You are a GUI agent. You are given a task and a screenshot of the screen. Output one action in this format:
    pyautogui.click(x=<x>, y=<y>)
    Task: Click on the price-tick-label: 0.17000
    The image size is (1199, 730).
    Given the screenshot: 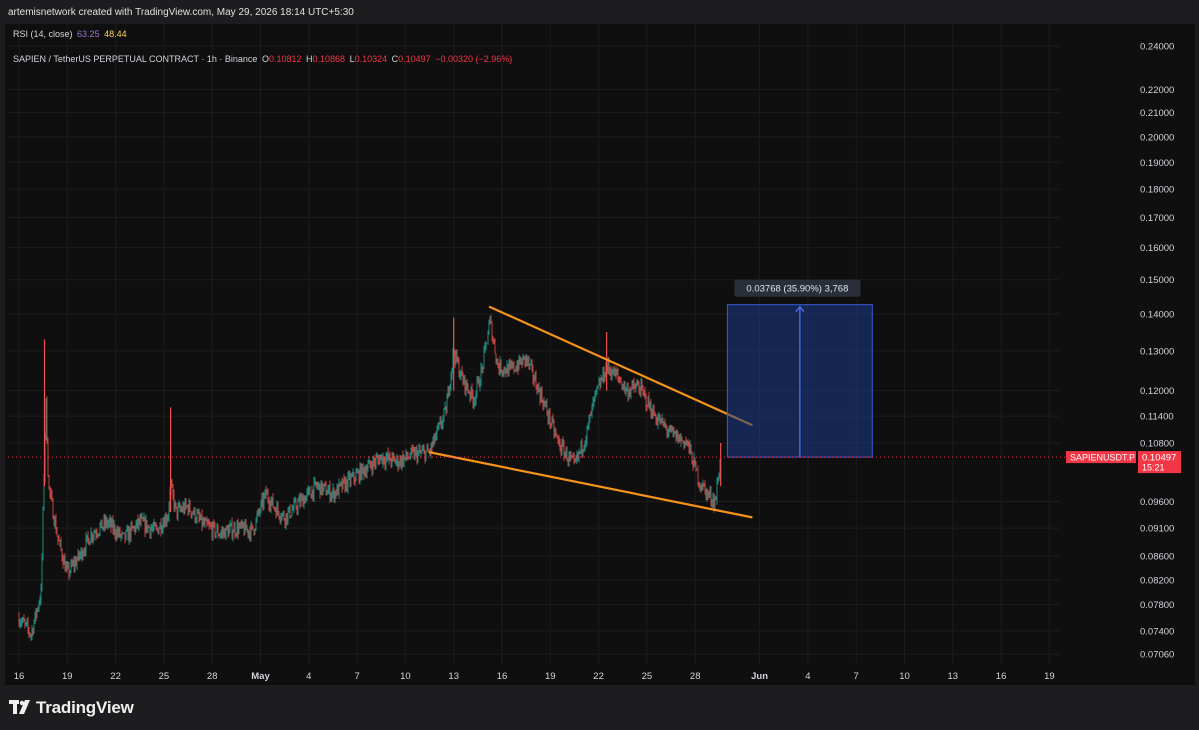 What is the action you would take?
    pyautogui.click(x=1157, y=218)
    